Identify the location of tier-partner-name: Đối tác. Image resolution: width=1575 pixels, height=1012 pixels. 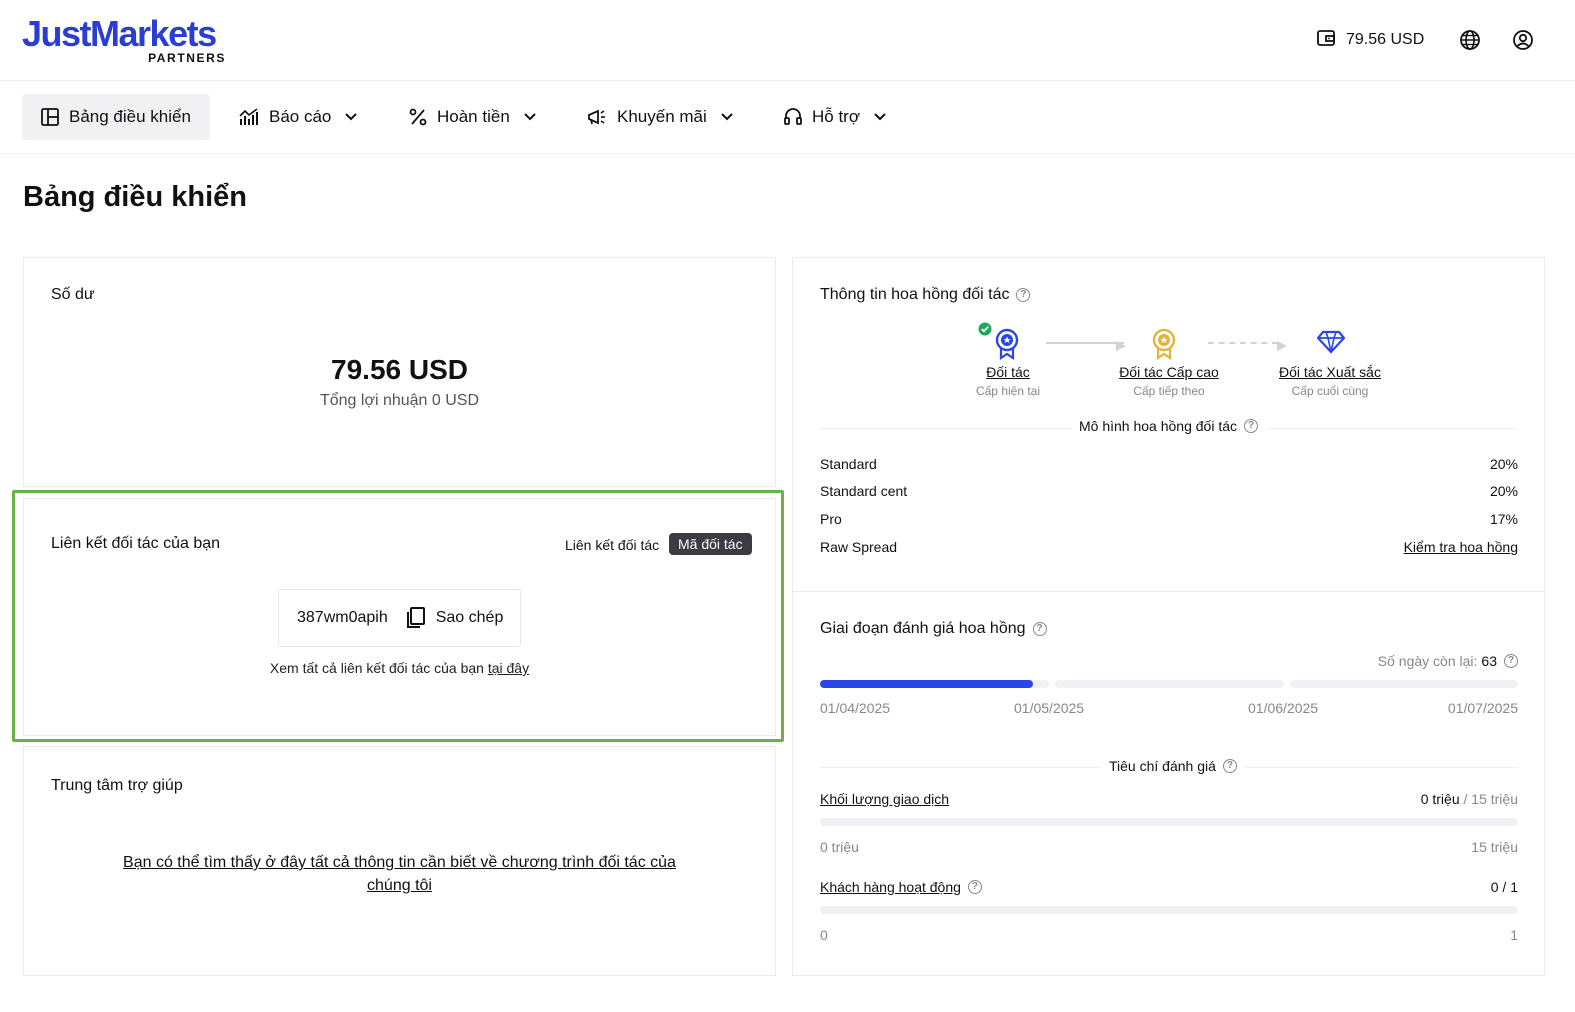
(1008, 372).